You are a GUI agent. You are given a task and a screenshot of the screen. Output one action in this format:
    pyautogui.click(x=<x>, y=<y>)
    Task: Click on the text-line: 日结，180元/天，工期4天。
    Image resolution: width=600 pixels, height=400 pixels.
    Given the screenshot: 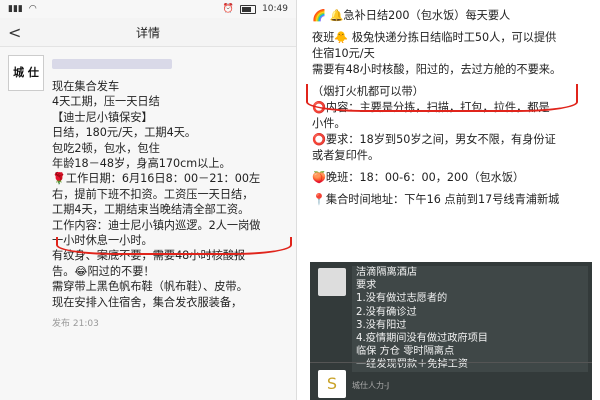 What is the action you would take?
    pyautogui.click(x=124, y=133)
    